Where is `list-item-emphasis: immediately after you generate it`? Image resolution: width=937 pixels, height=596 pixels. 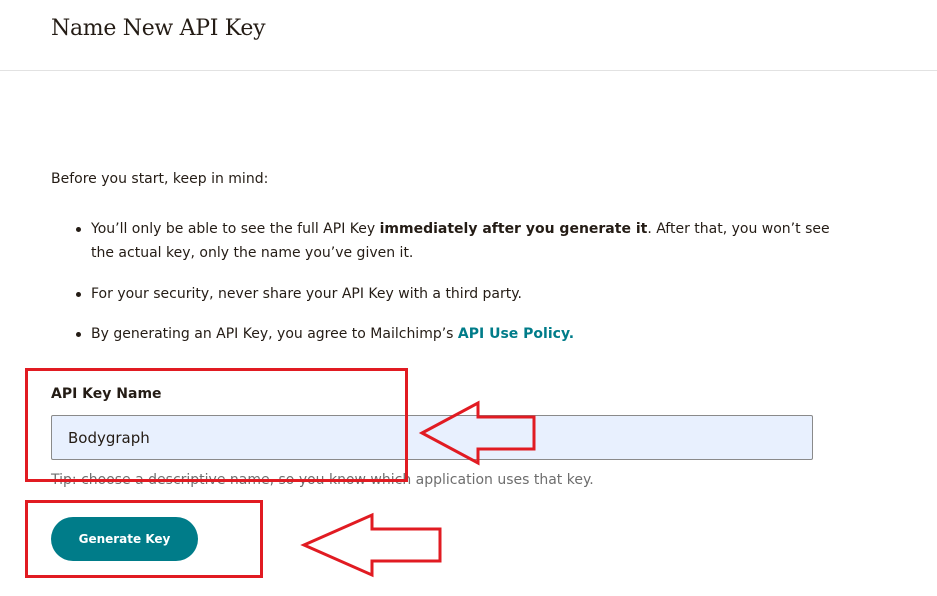
list-item-emphasis: immediately after you generate it is located at coordinates (513, 229).